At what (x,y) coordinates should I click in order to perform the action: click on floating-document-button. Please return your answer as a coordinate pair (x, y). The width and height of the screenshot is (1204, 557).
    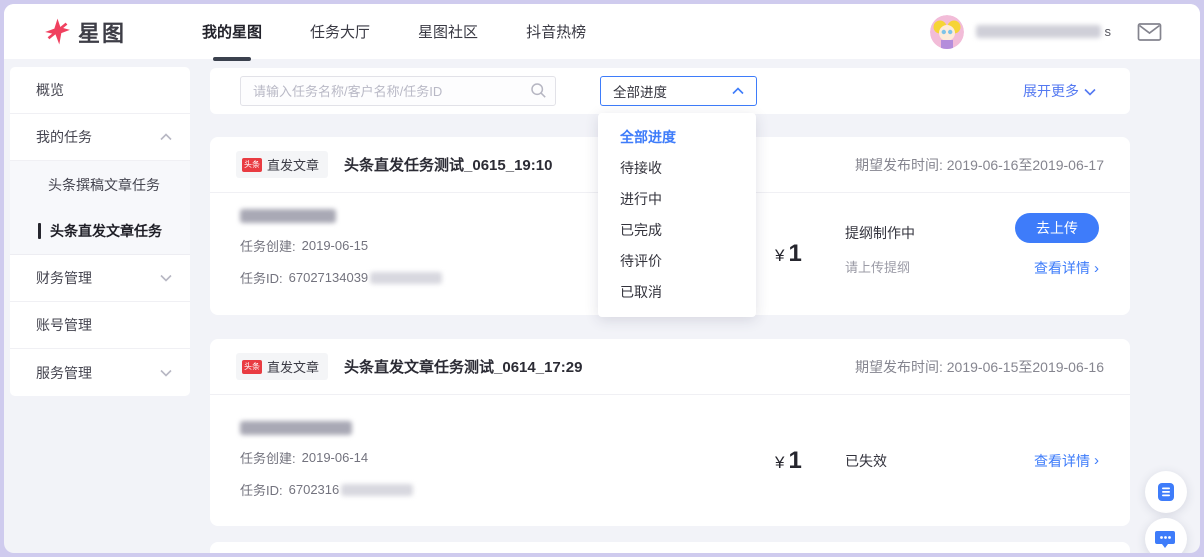
    Looking at the image, I should click on (1166, 492).